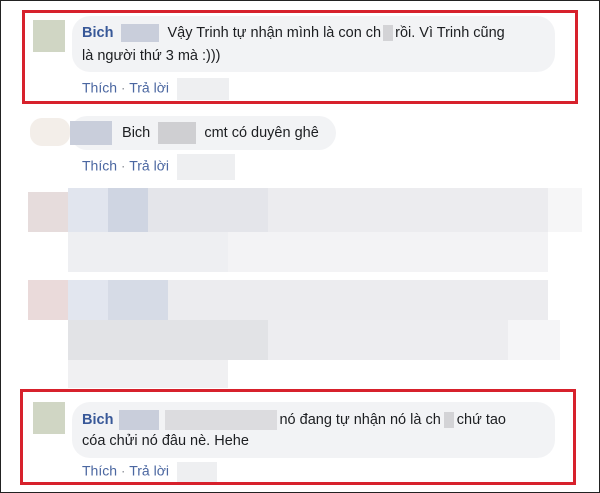  I want to click on comment-text-tail: rồi. Vì Trinh cũng, so click(450, 33).